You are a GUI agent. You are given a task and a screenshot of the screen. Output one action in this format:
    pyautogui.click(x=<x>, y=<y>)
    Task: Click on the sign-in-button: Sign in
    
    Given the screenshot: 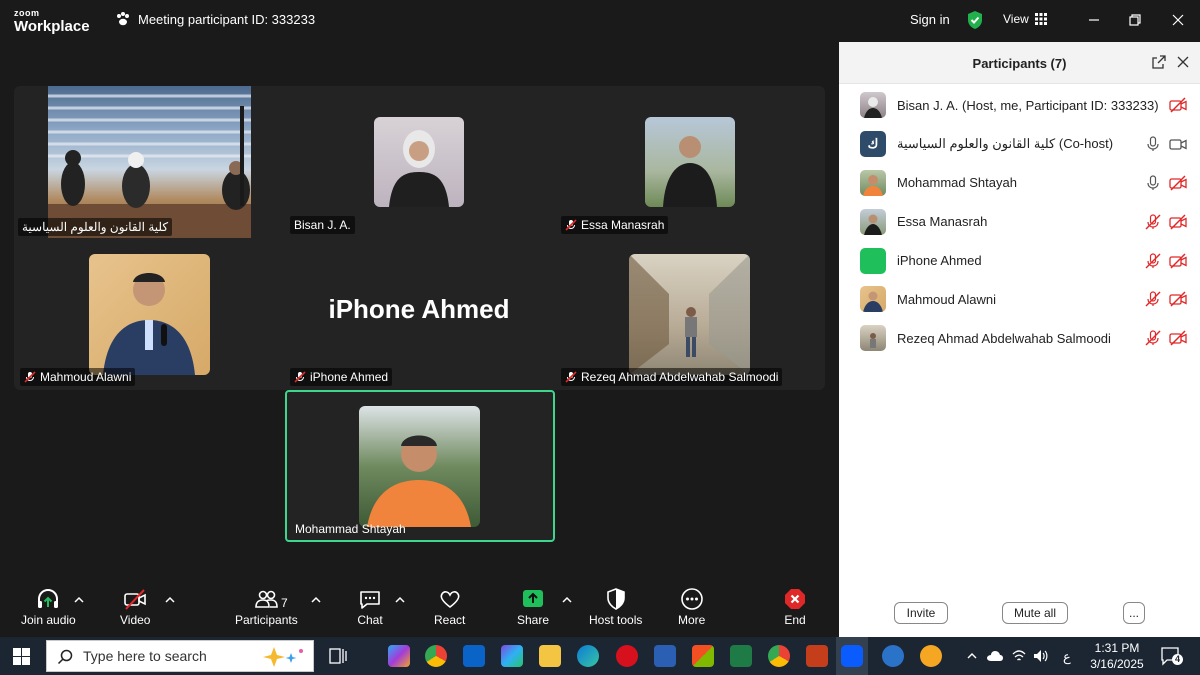 What is the action you would take?
    pyautogui.click(x=930, y=19)
    